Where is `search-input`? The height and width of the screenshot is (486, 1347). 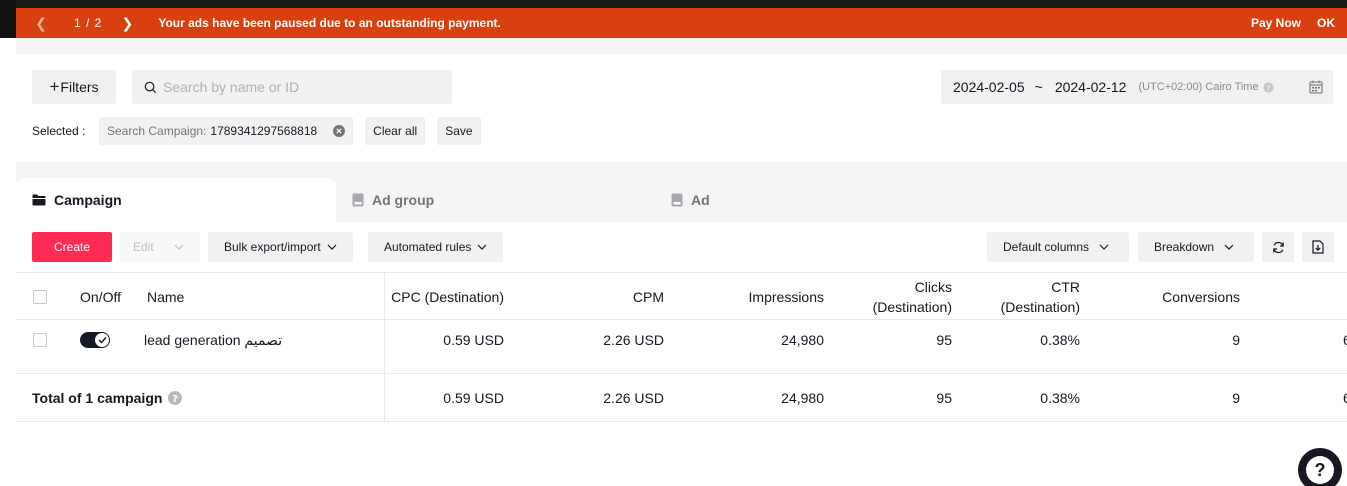
search-input is located at coordinates (293, 87).